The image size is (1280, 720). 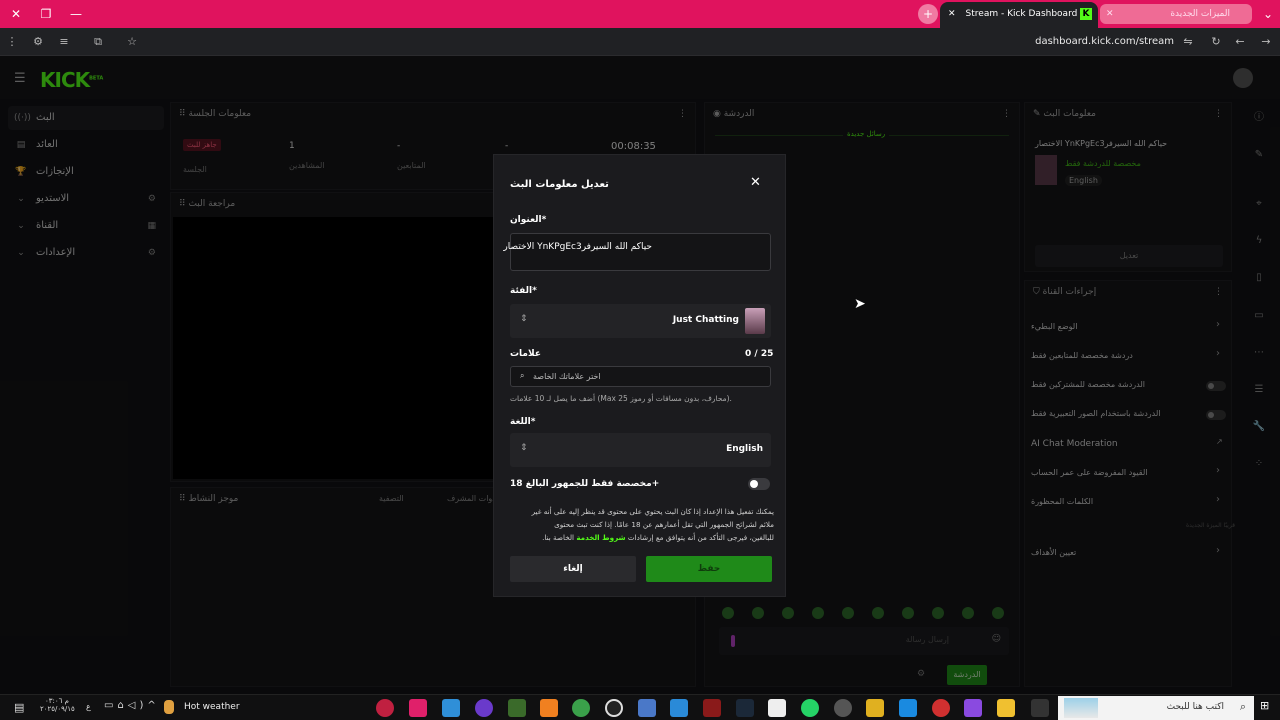 I want to click on input-language: ع, so click(x=88, y=706).